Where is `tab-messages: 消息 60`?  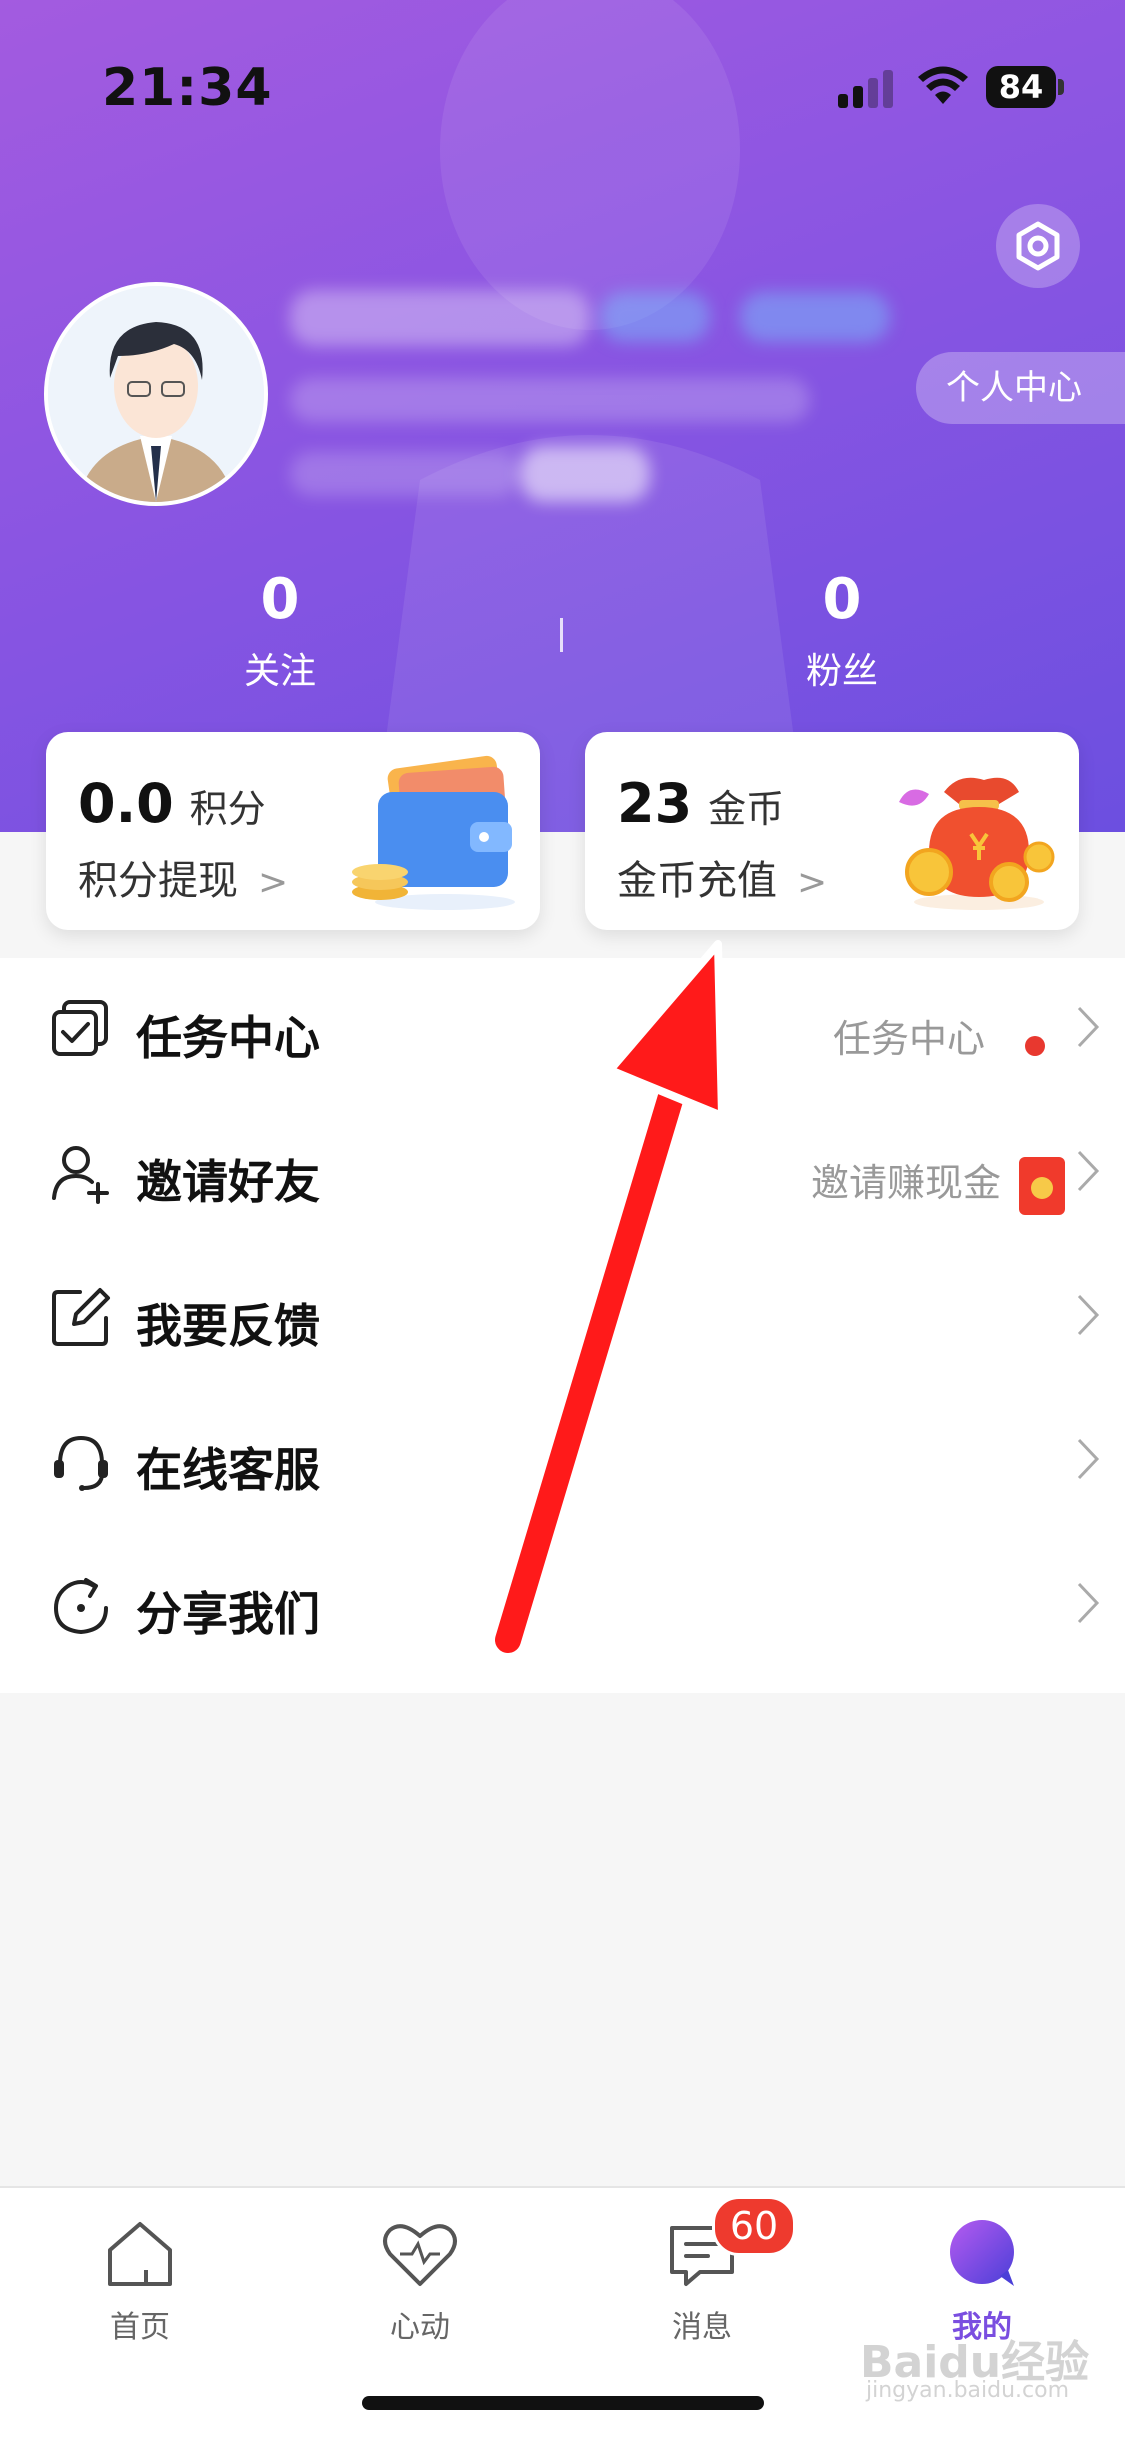 tab-messages: 消息 60 is located at coordinates (704, 2280).